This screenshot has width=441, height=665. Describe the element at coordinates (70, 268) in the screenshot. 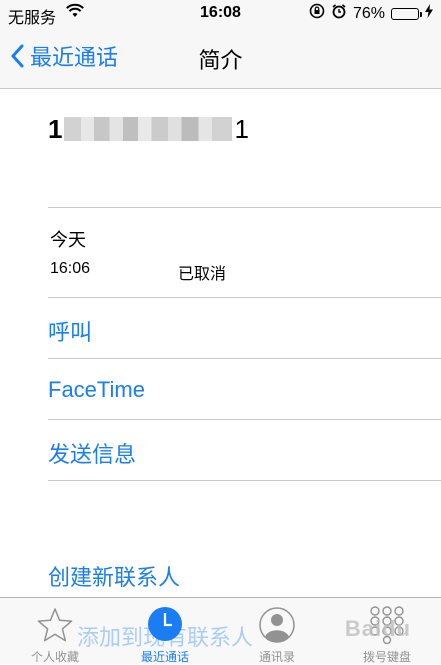

I see `call-time: 16:06` at that location.